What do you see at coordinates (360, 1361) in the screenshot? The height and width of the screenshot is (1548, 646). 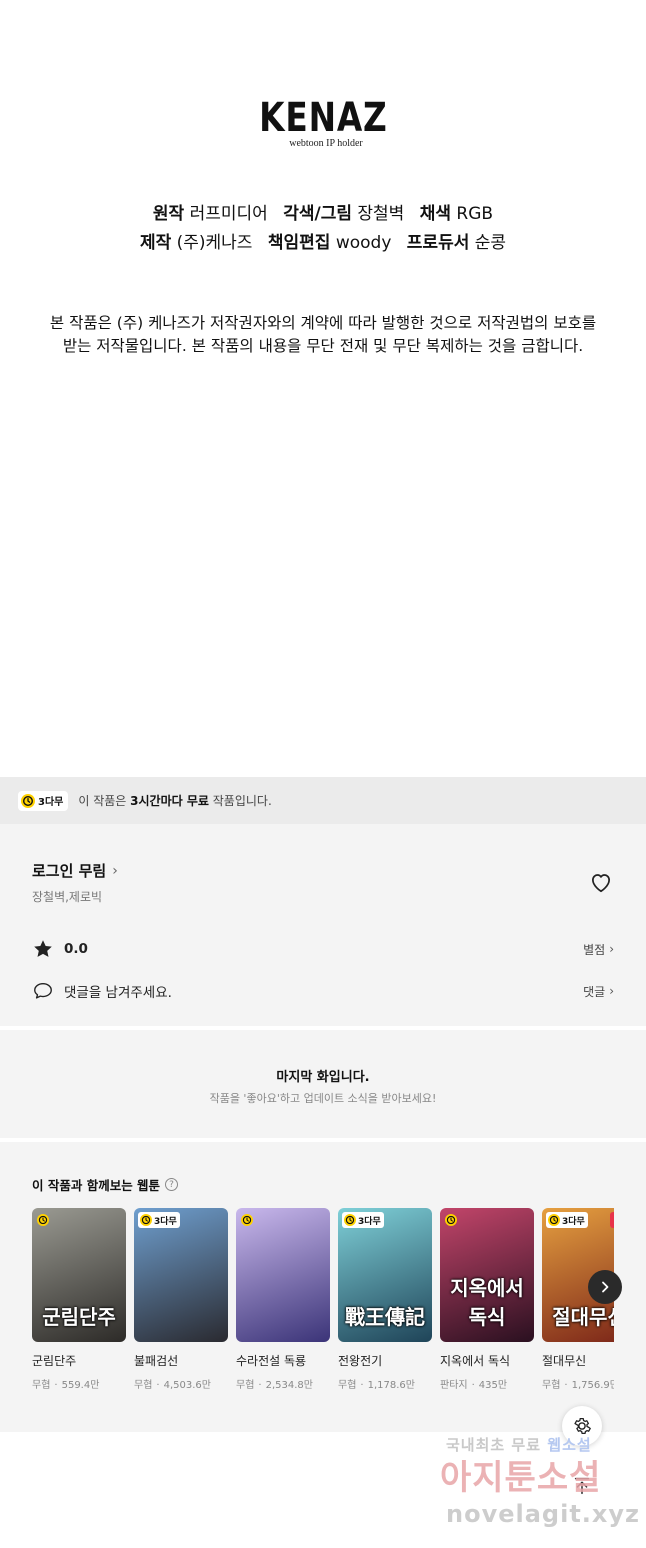 I see `card-title: 전왕전기` at bounding box center [360, 1361].